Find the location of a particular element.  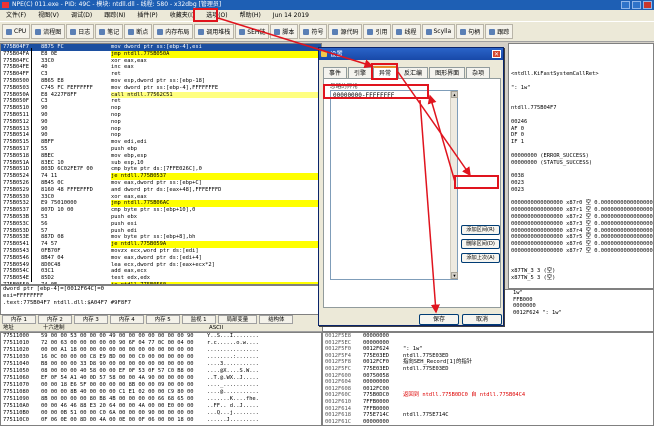

toolbar-button-12: 线程 is located at coordinates (406, 31).